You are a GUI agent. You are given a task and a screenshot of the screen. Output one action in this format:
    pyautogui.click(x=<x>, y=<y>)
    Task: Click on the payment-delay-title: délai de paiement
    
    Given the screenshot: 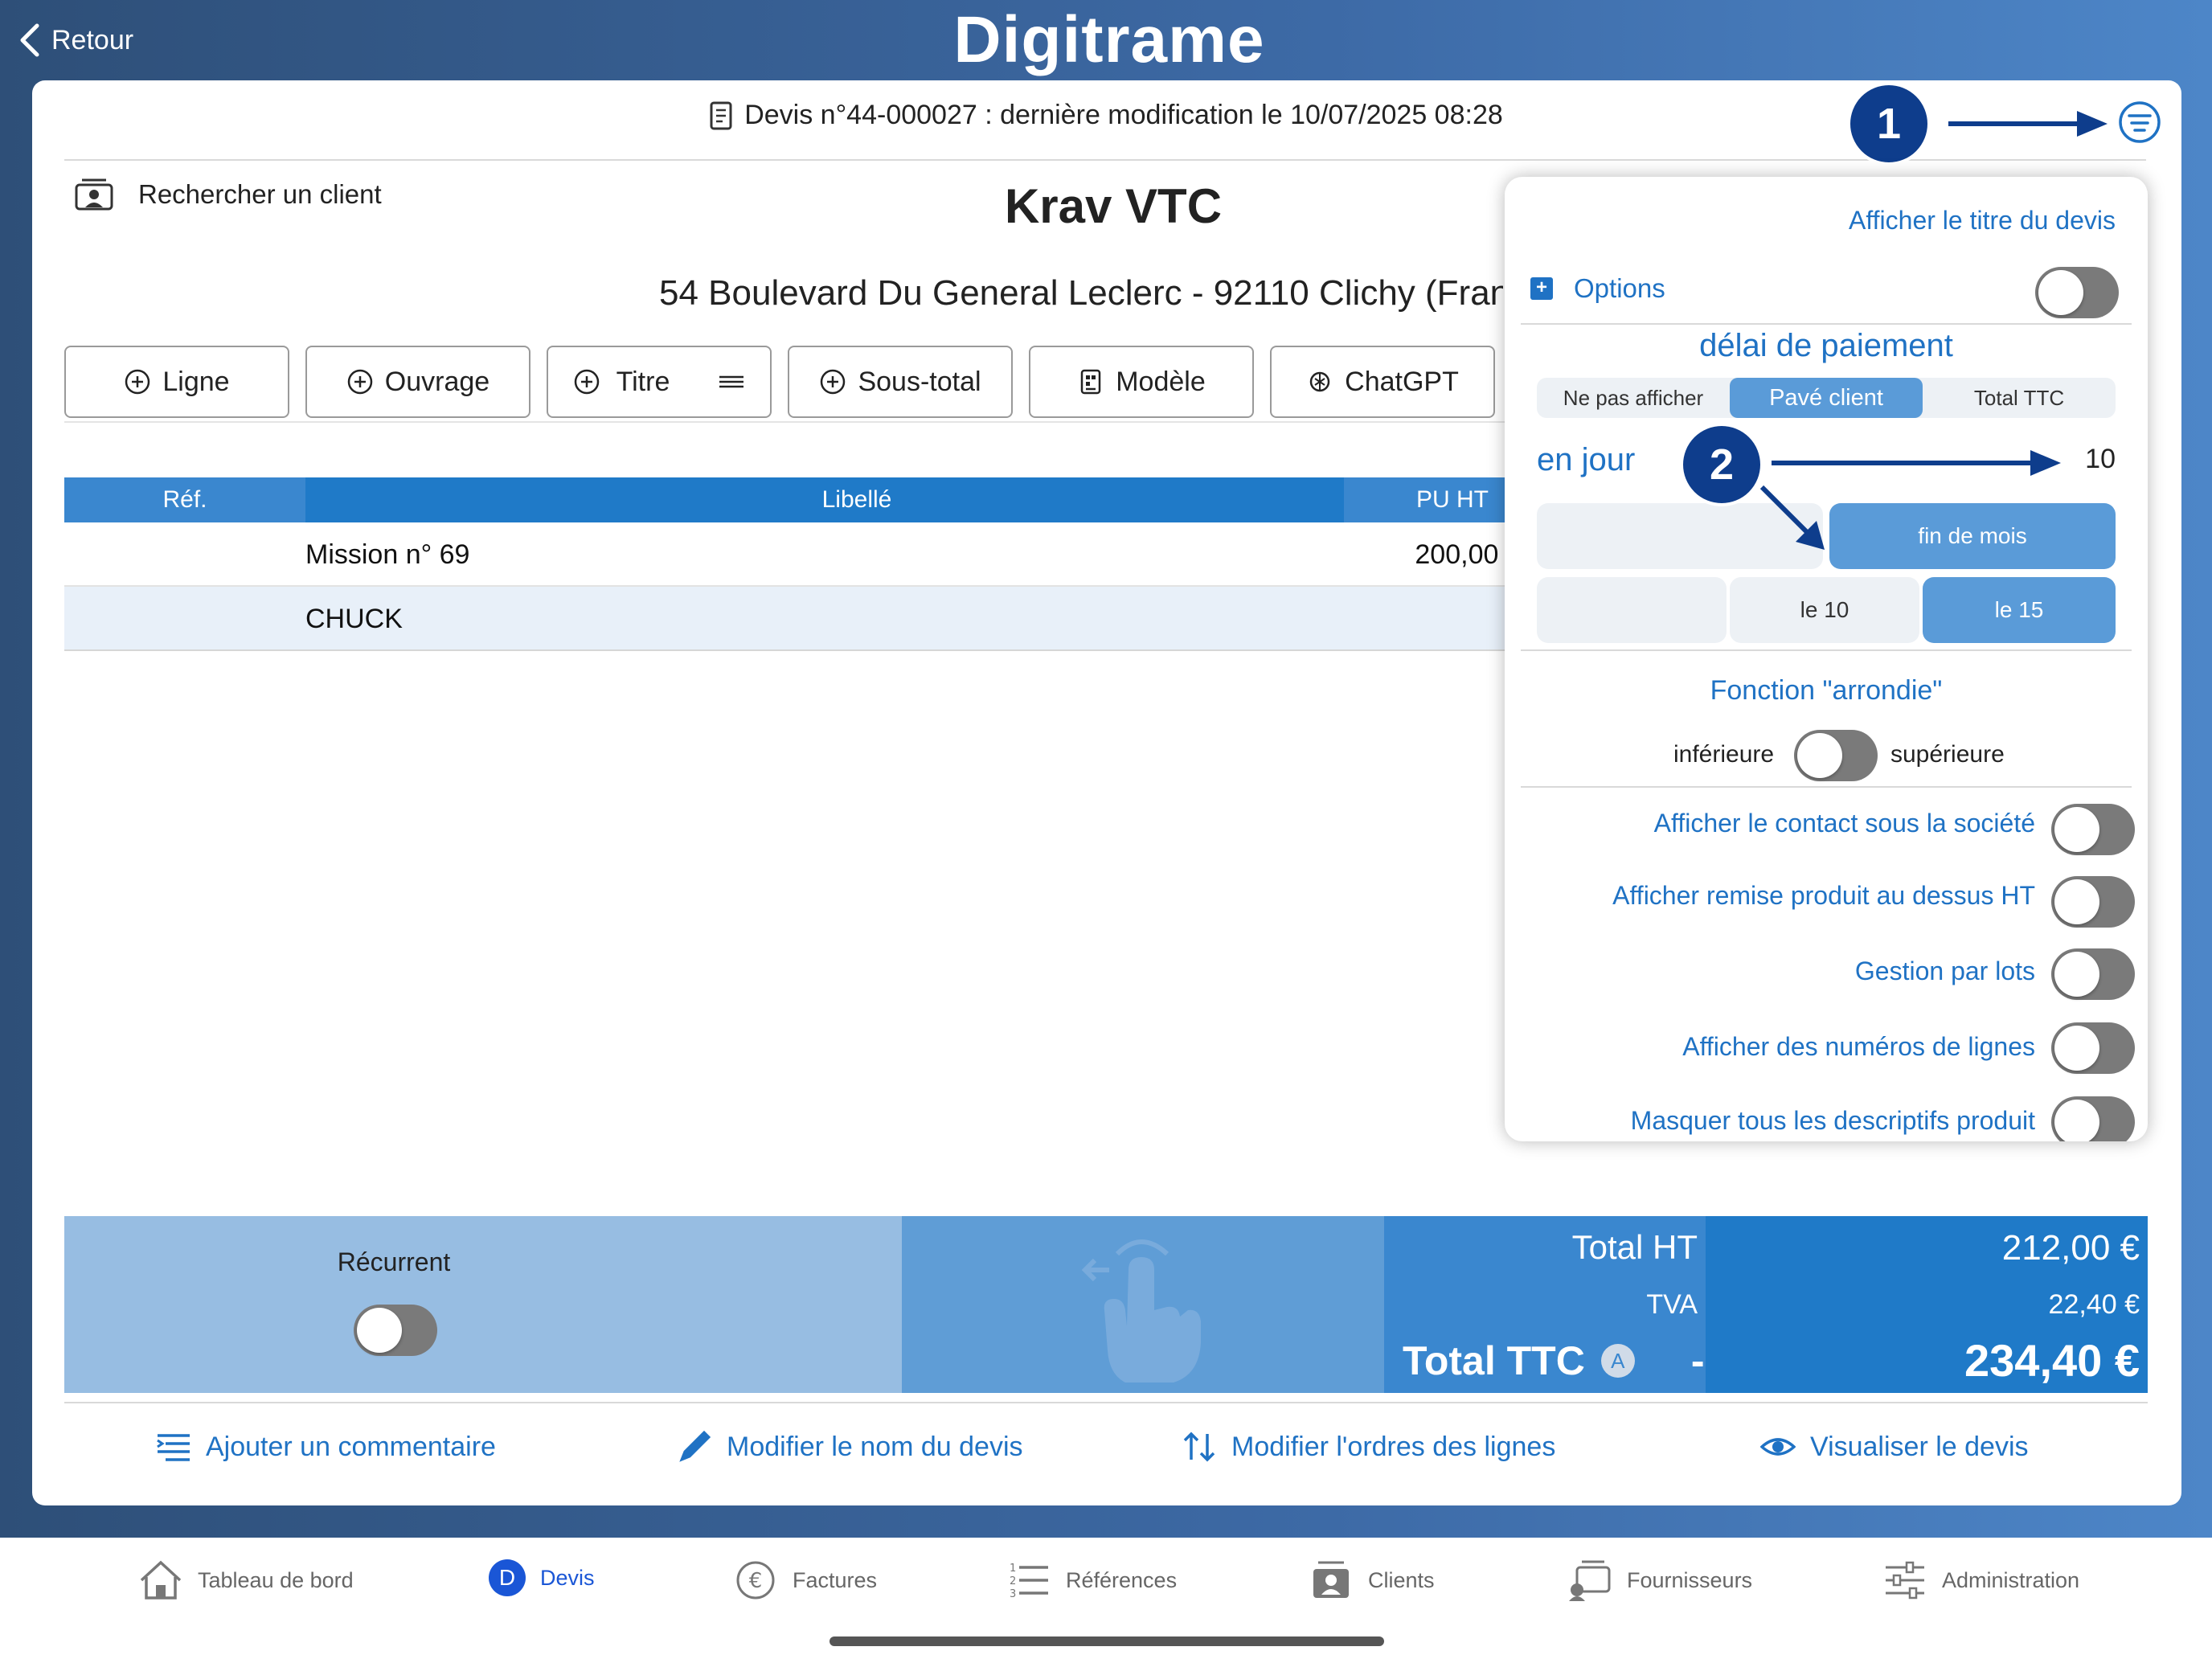 What is the action you would take?
    pyautogui.click(x=1826, y=345)
    